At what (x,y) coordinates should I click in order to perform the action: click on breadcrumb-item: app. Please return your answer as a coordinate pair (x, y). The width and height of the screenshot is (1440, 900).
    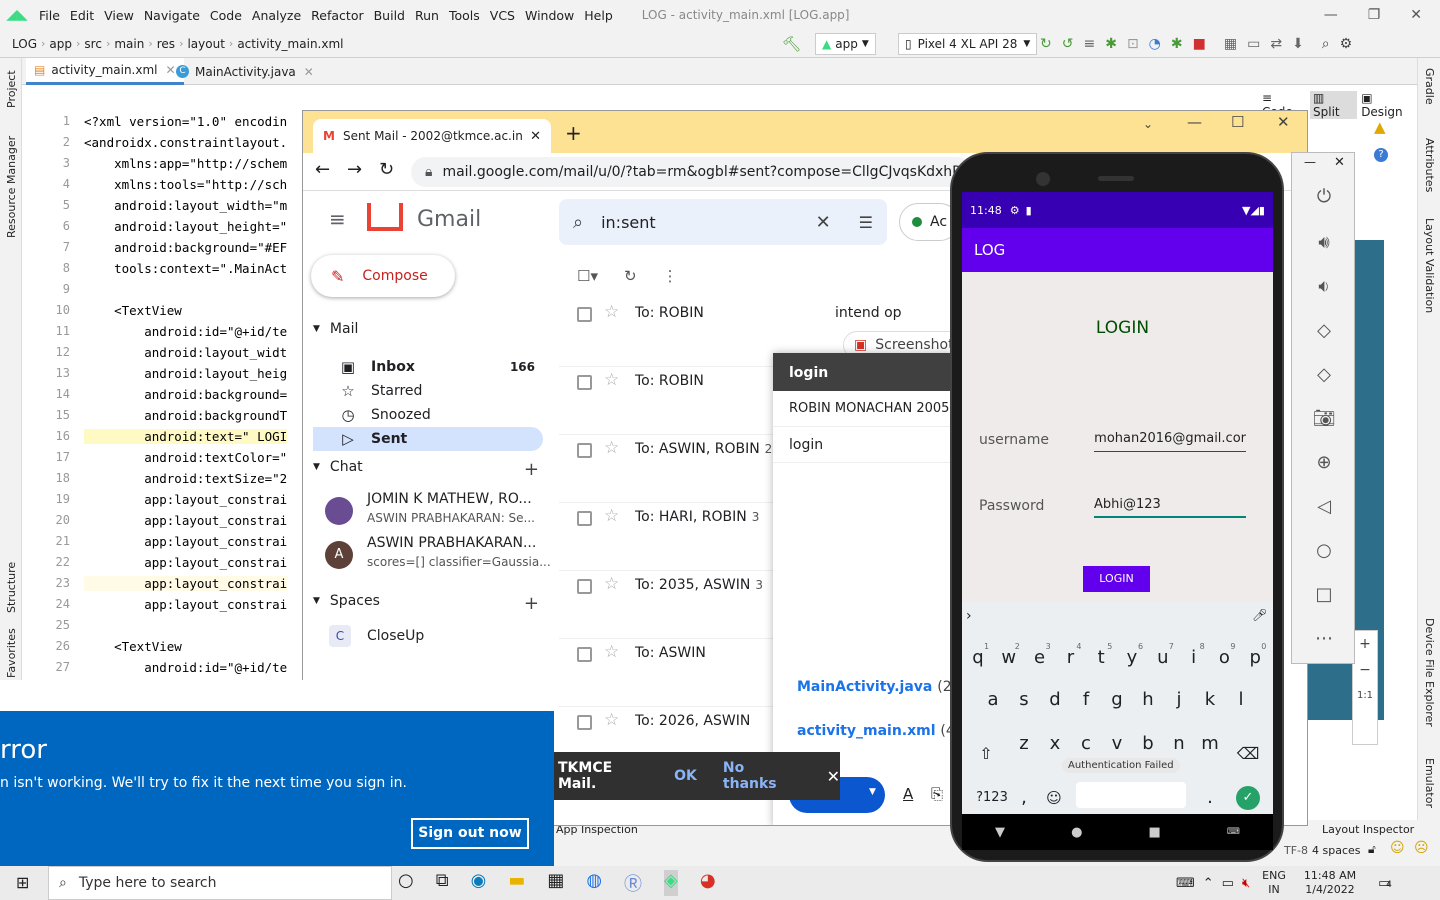
    Looking at the image, I should click on (60, 44).